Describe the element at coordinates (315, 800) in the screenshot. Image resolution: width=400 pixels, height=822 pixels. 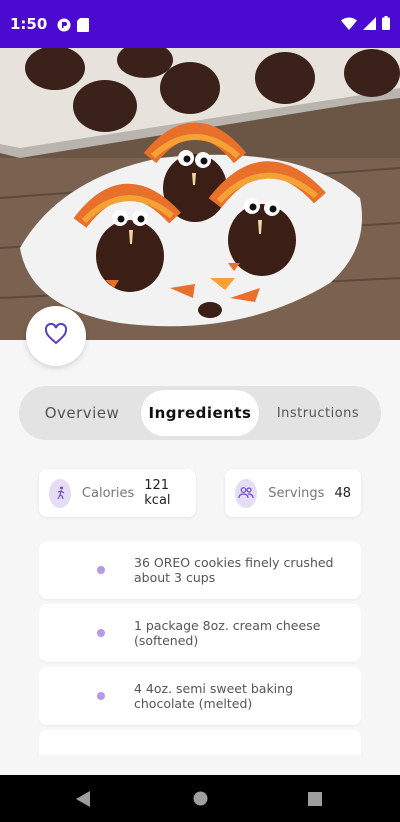
I see `recents-icon` at that location.